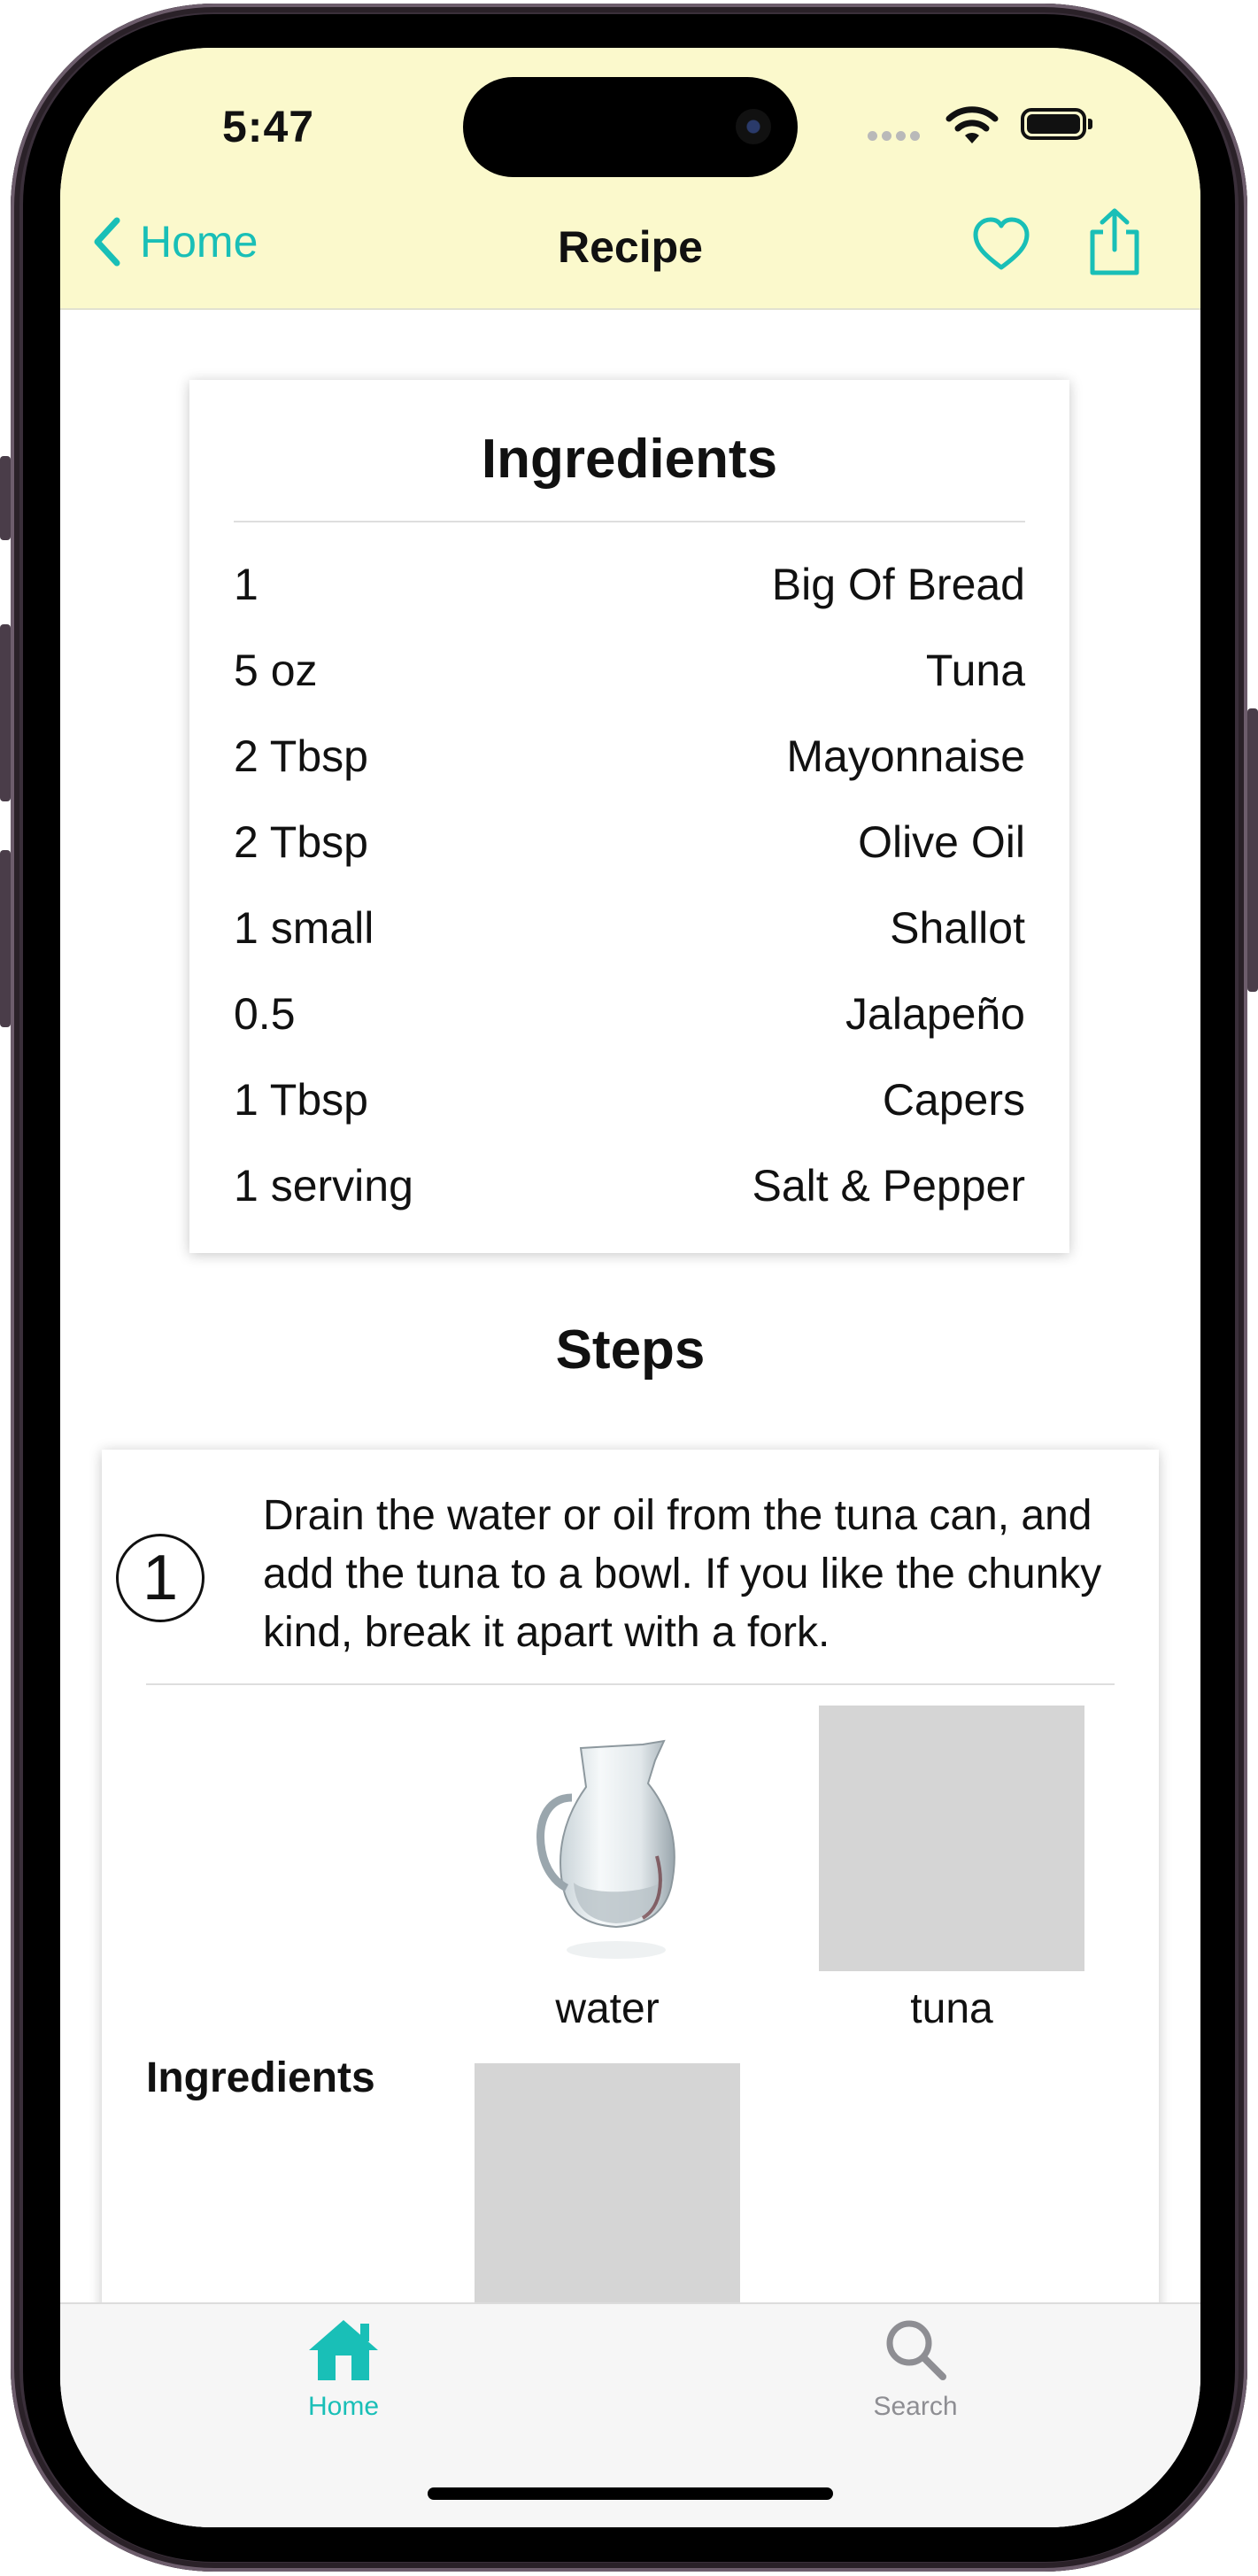  Describe the element at coordinates (896, 137) in the screenshot. I see `cellular-signal-icon` at that location.